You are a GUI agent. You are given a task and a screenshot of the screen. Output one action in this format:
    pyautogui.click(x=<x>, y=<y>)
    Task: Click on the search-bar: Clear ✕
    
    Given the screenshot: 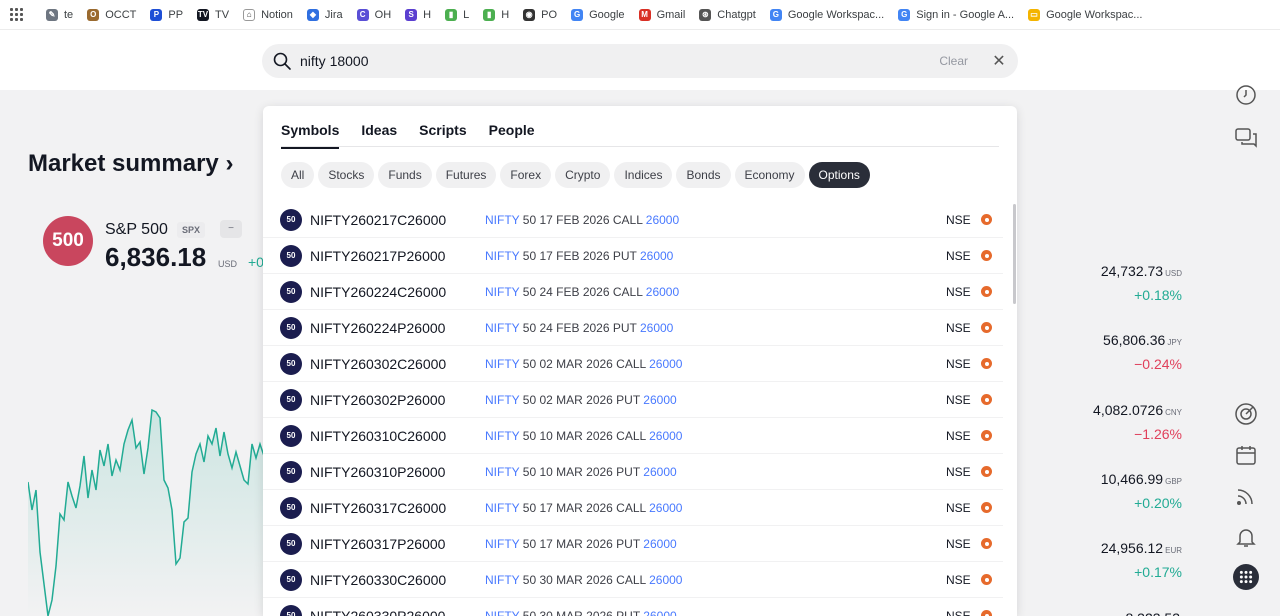 What is the action you would take?
    pyautogui.click(x=640, y=61)
    